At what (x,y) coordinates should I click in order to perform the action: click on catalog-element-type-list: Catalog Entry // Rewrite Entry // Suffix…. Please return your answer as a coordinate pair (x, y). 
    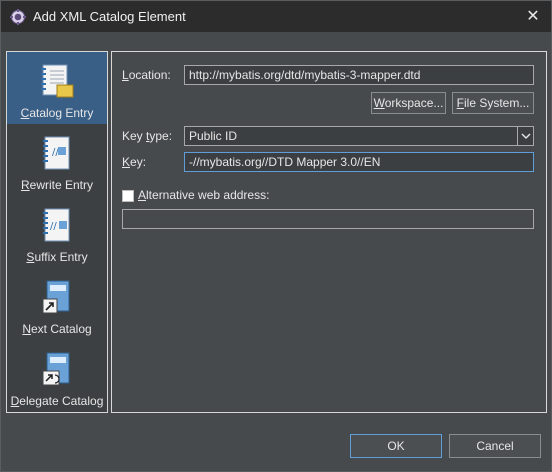
    Looking at the image, I should click on (57, 232).